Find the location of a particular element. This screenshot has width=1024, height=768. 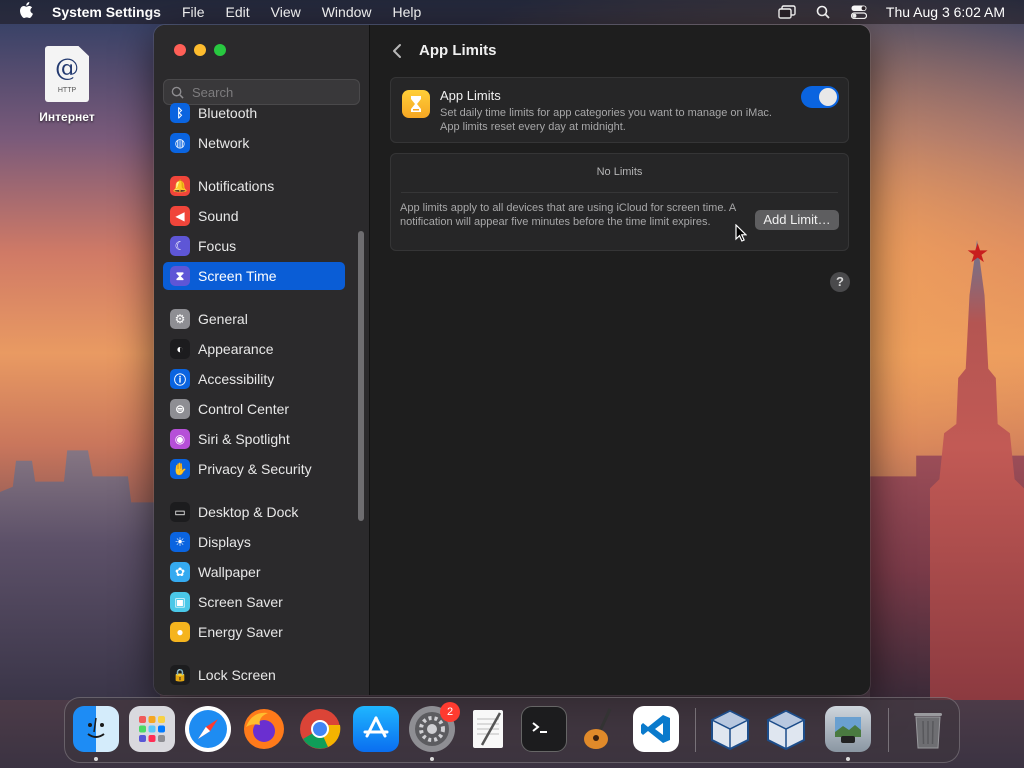

sidebar-item-general: ⚙ General is located at coordinates (254, 319).